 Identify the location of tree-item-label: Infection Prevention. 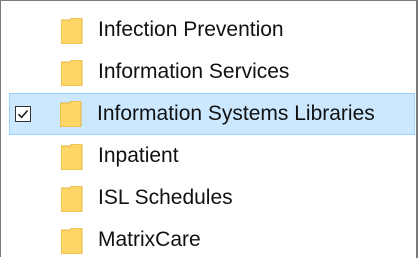
(191, 29).